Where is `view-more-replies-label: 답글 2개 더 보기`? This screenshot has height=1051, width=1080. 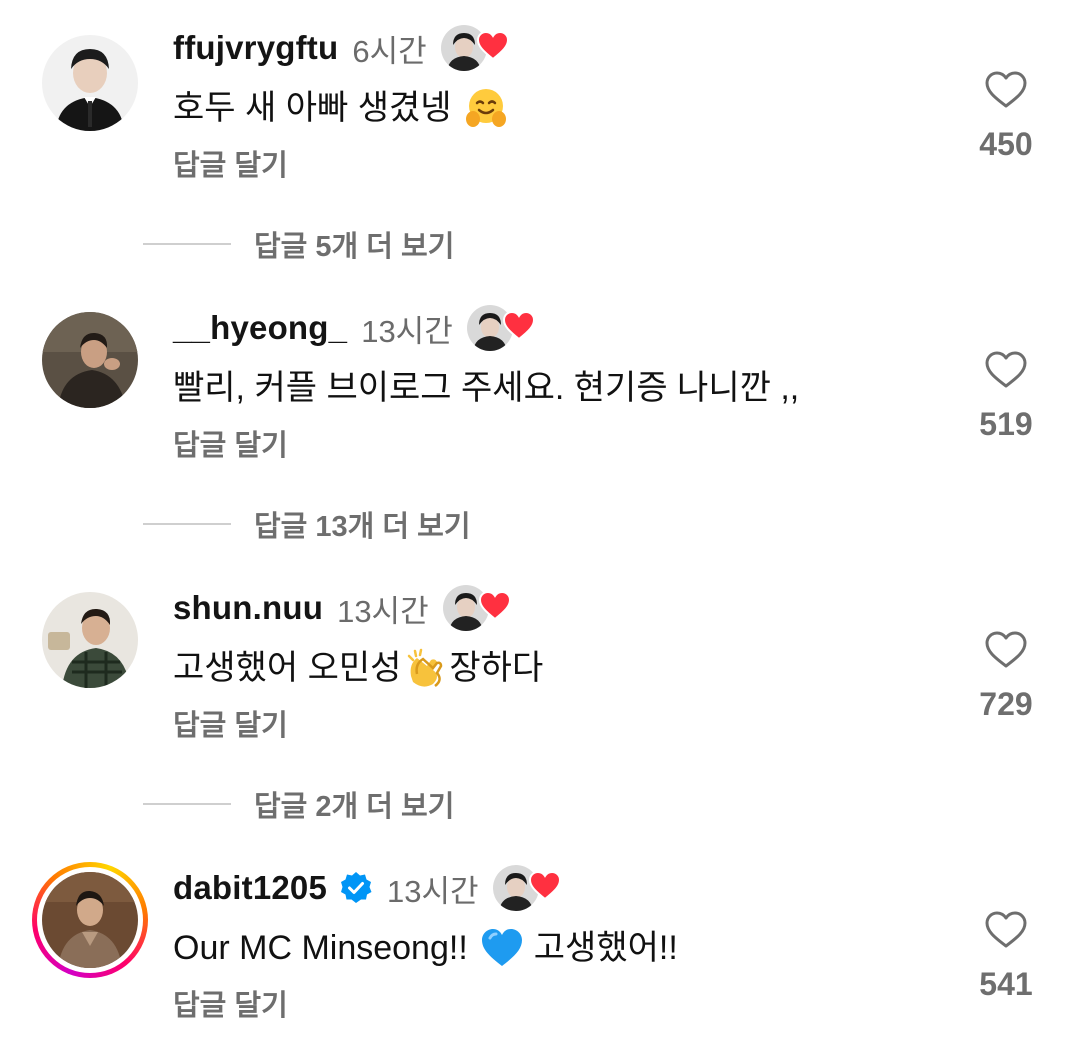
view-more-replies-label: 답글 2개 더 보기 is located at coordinates (354, 804).